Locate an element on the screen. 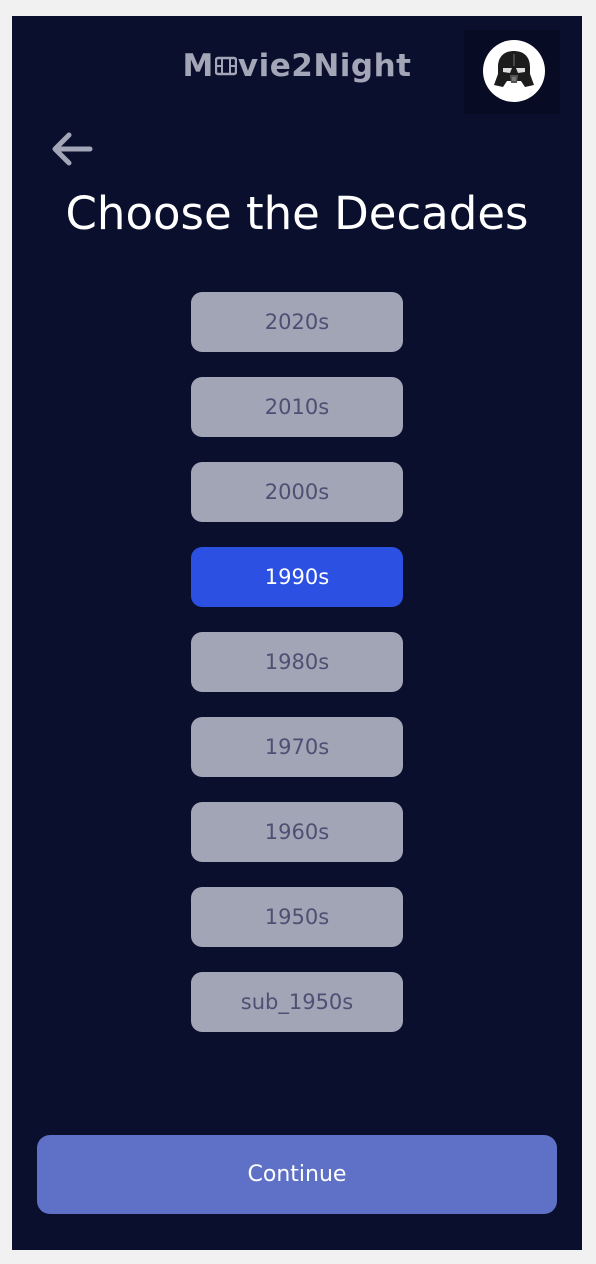 The image size is (596, 1264). arrow-left-icon is located at coordinates (72, 149).